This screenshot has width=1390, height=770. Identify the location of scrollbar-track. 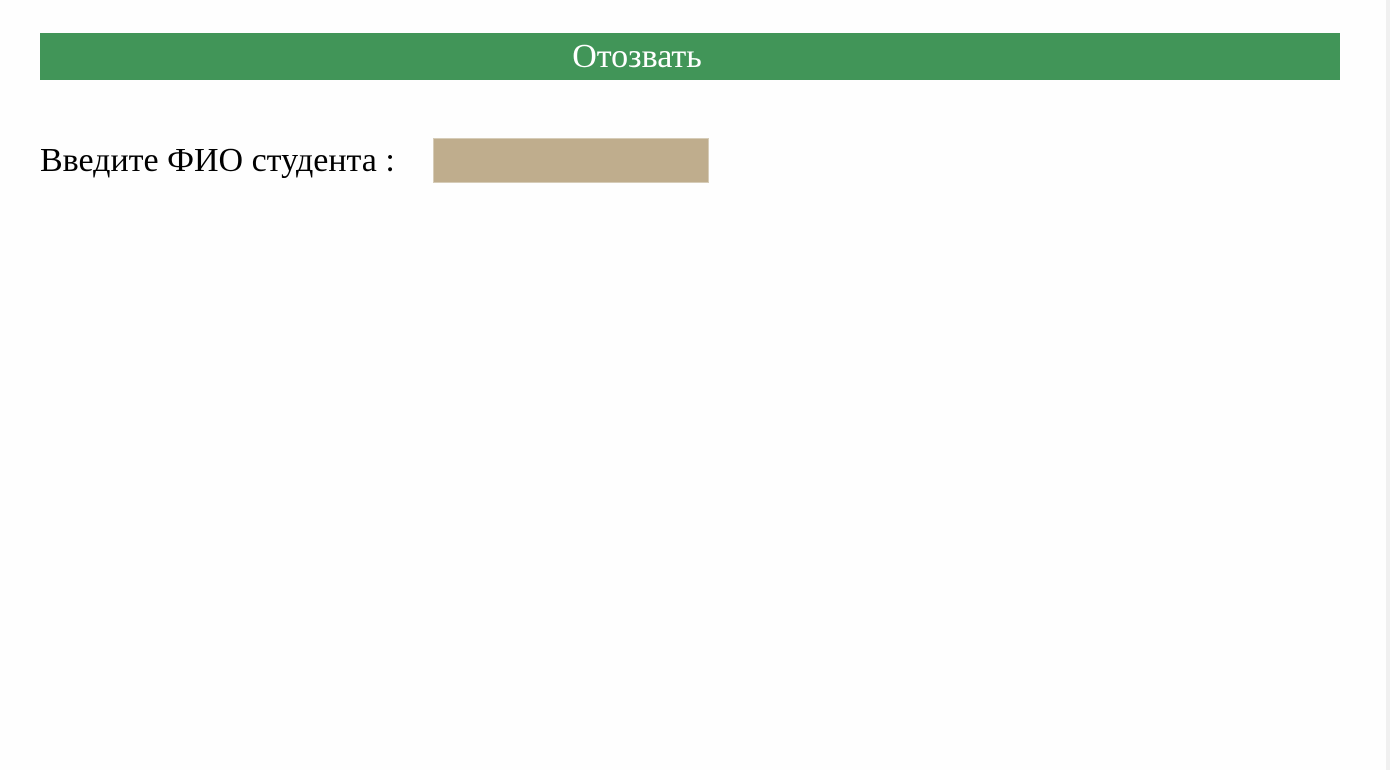
(1388, 385).